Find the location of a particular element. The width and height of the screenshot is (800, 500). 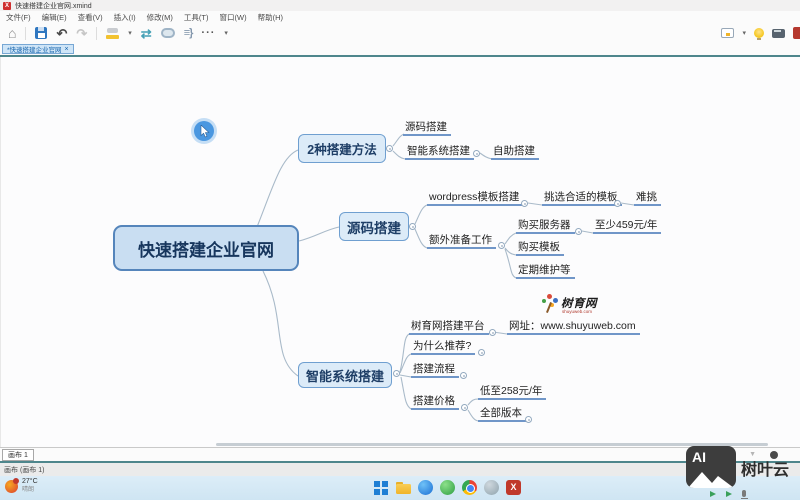

subtopic-extra-prep: 额外准备工作 is located at coordinates (461, 241).